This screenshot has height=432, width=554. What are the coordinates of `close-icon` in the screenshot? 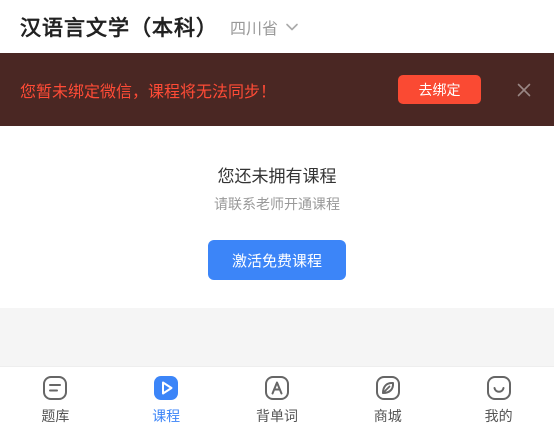 It's located at (524, 90).